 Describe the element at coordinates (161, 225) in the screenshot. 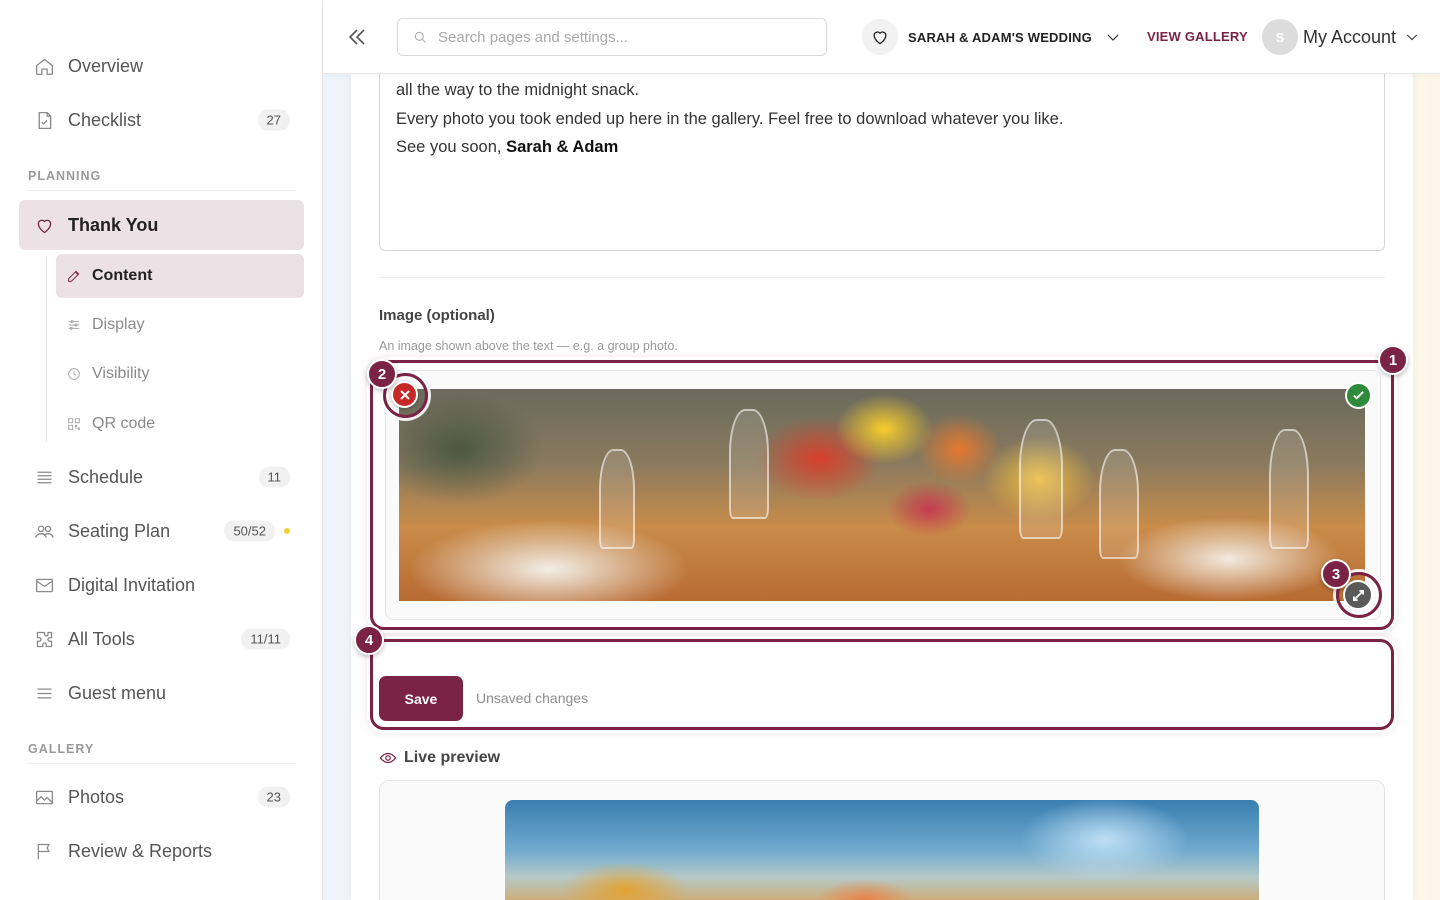

I see `sidebar-item-thank-you: Thank You` at that location.